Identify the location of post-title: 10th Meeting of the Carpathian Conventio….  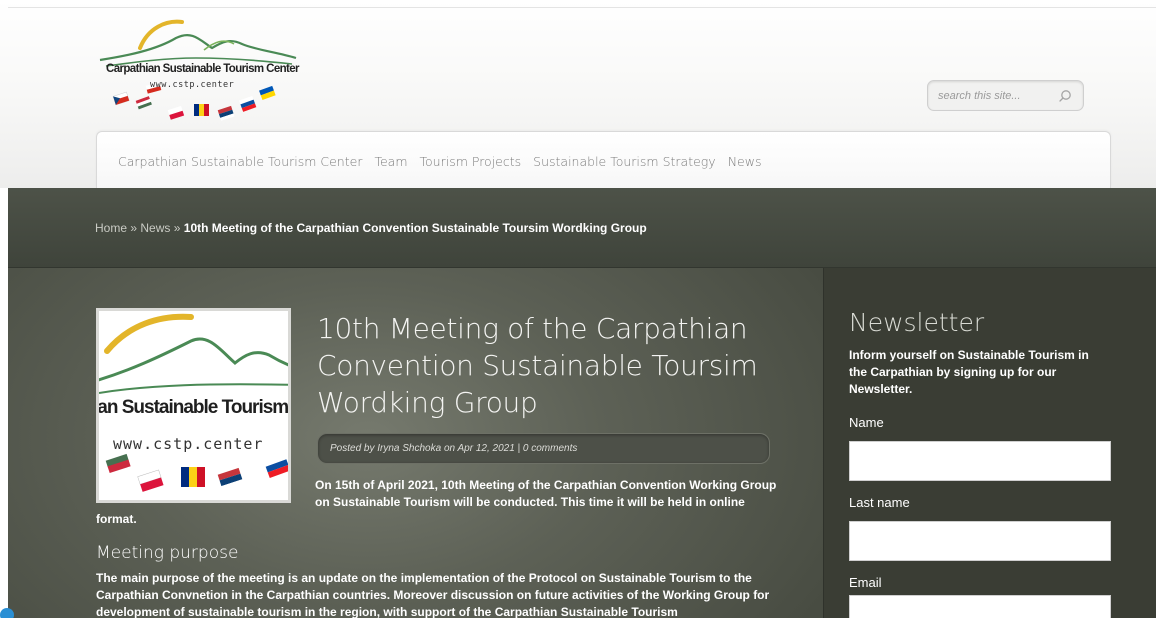
(537, 365).